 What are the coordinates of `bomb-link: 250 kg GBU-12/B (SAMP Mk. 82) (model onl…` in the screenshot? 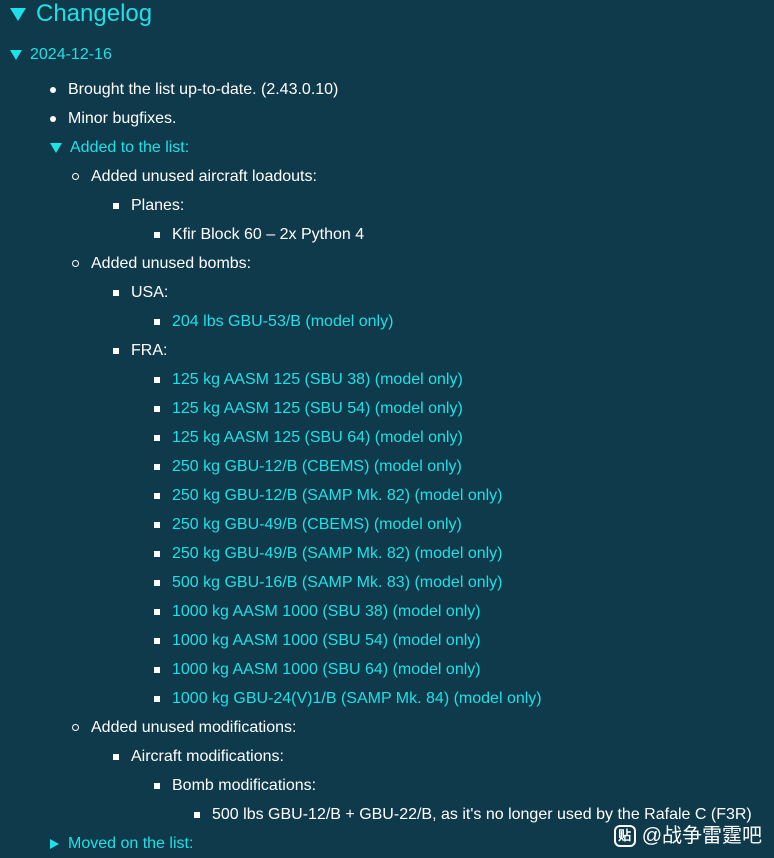 It's located at (328, 496).